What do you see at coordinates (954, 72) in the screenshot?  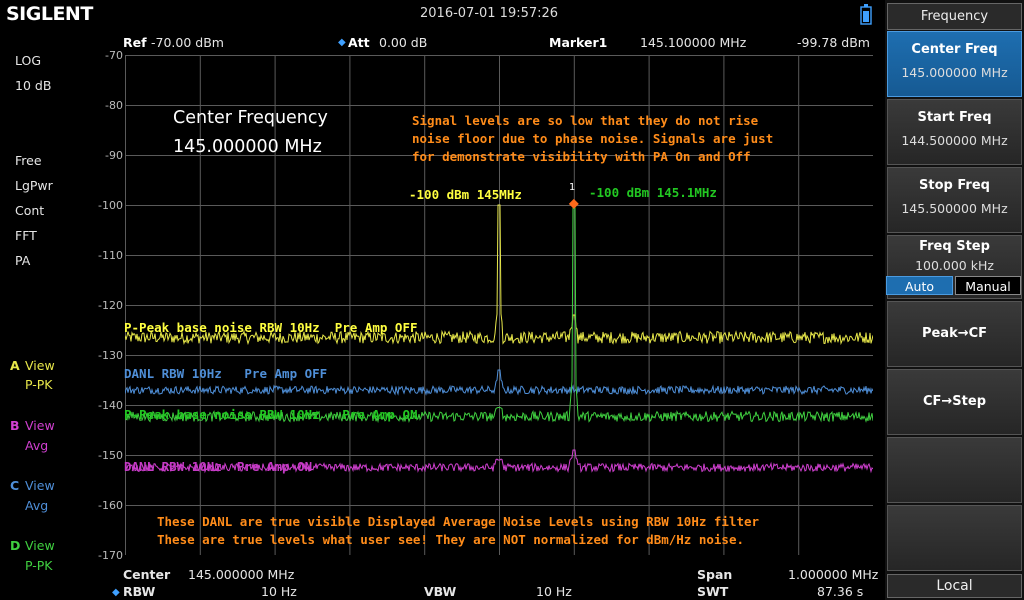 I see `center-freq-value: 145.000000 MHz` at bounding box center [954, 72].